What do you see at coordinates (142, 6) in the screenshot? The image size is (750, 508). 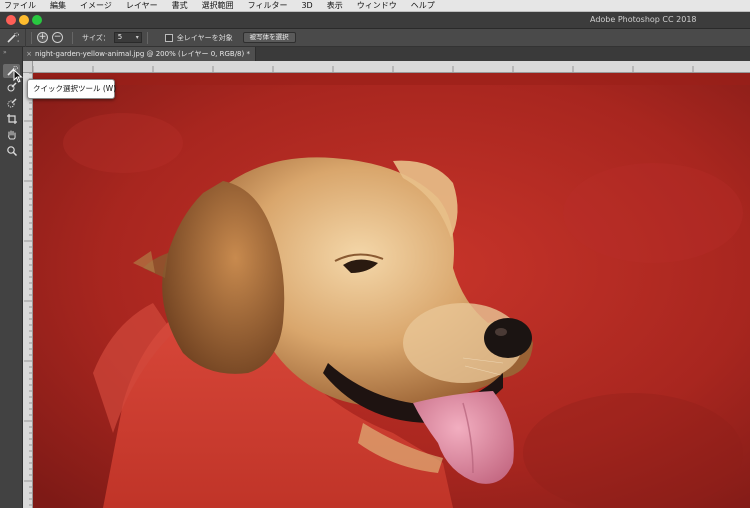 I see `menu-layer: レイヤー` at bounding box center [142, 6].